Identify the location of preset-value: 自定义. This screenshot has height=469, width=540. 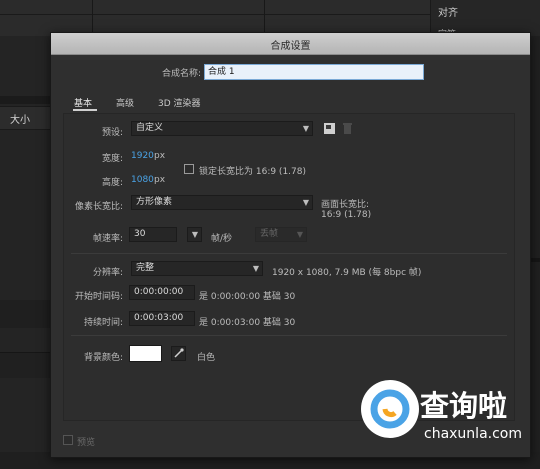
(150, 128).